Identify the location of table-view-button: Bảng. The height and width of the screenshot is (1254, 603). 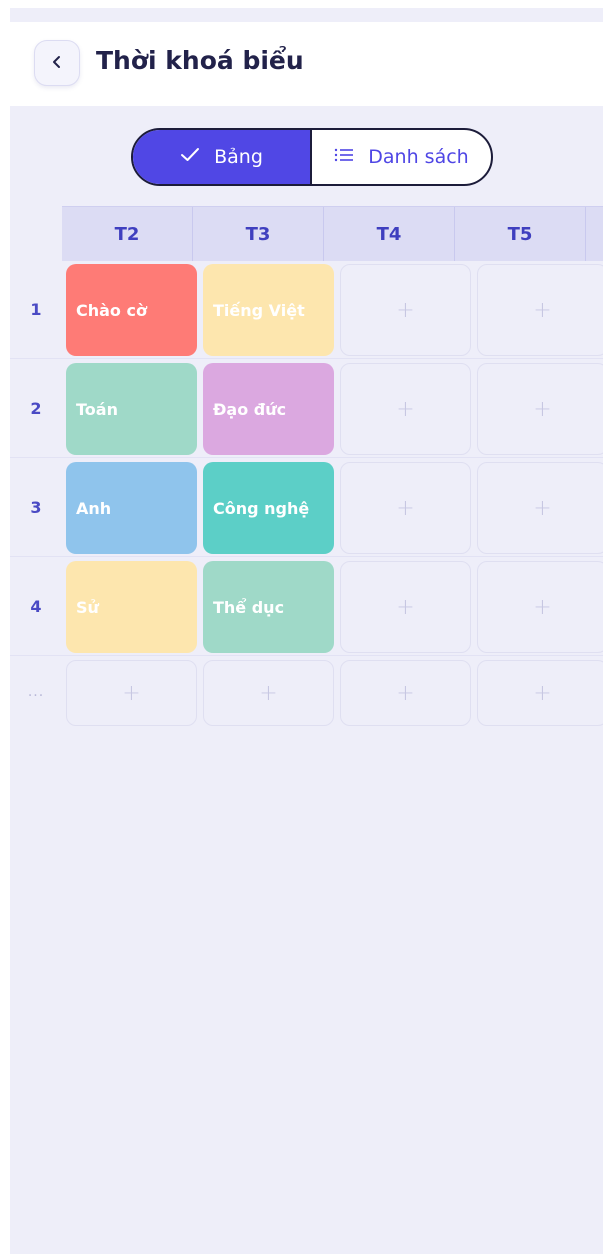
(222, 157).